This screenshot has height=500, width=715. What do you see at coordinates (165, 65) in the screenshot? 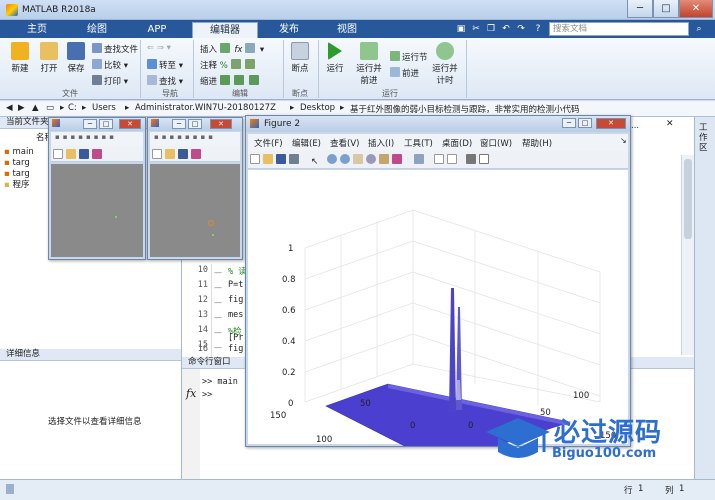
I see `goto-button: 转至 ▾` at bounding box center [165, 65].